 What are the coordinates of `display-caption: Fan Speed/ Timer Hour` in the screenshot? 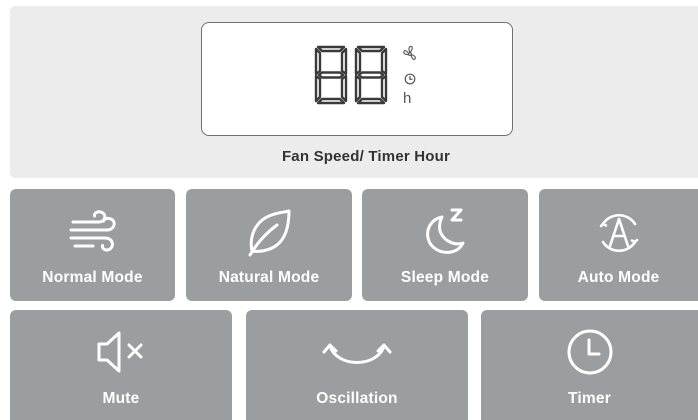 It's located at (366, 156).